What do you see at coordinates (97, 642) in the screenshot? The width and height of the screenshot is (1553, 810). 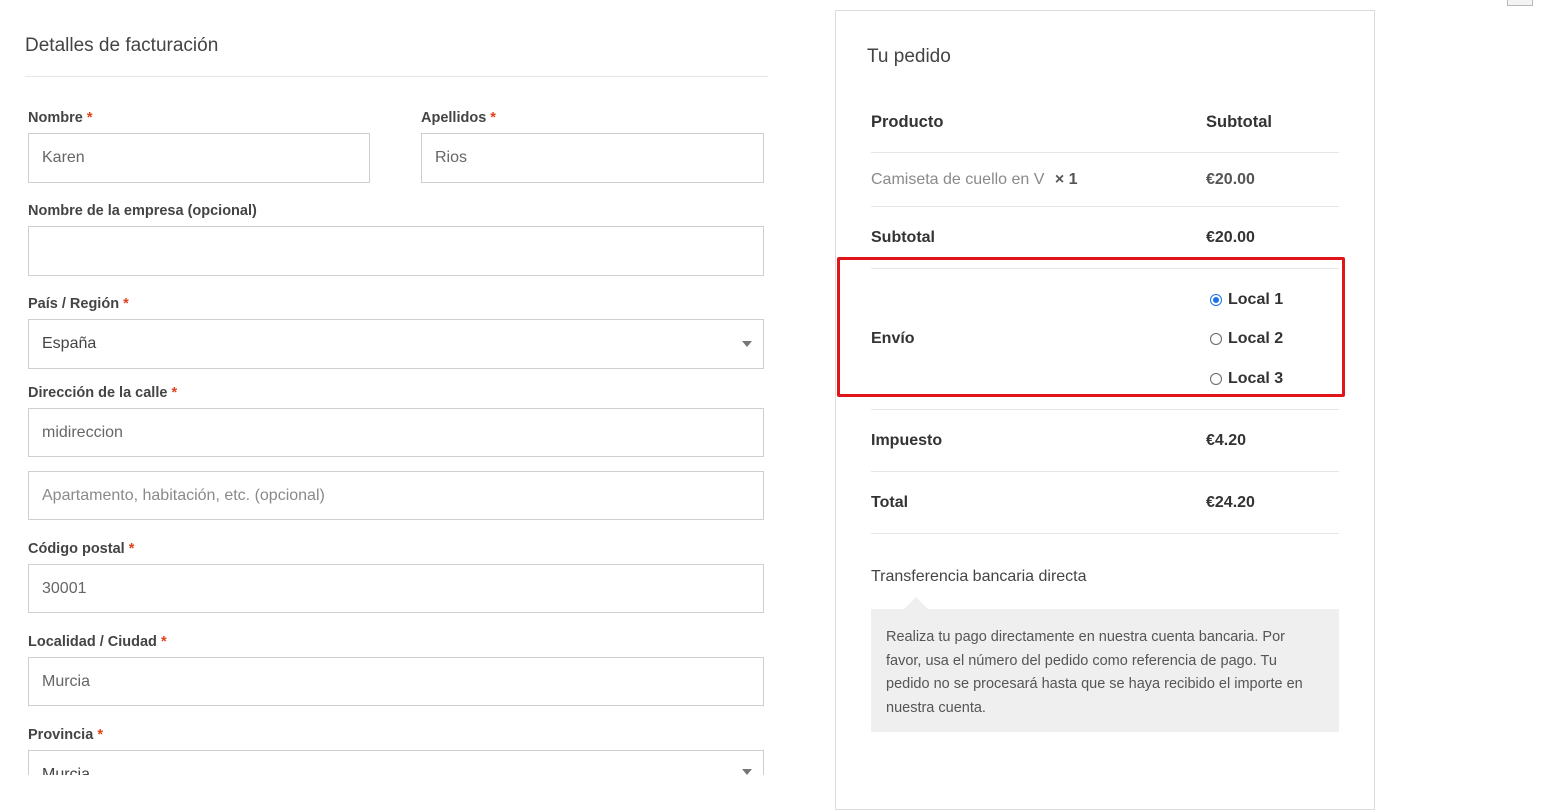 I see `city-label: Localidad / Ciudad *` at bounding box center [97, 642].